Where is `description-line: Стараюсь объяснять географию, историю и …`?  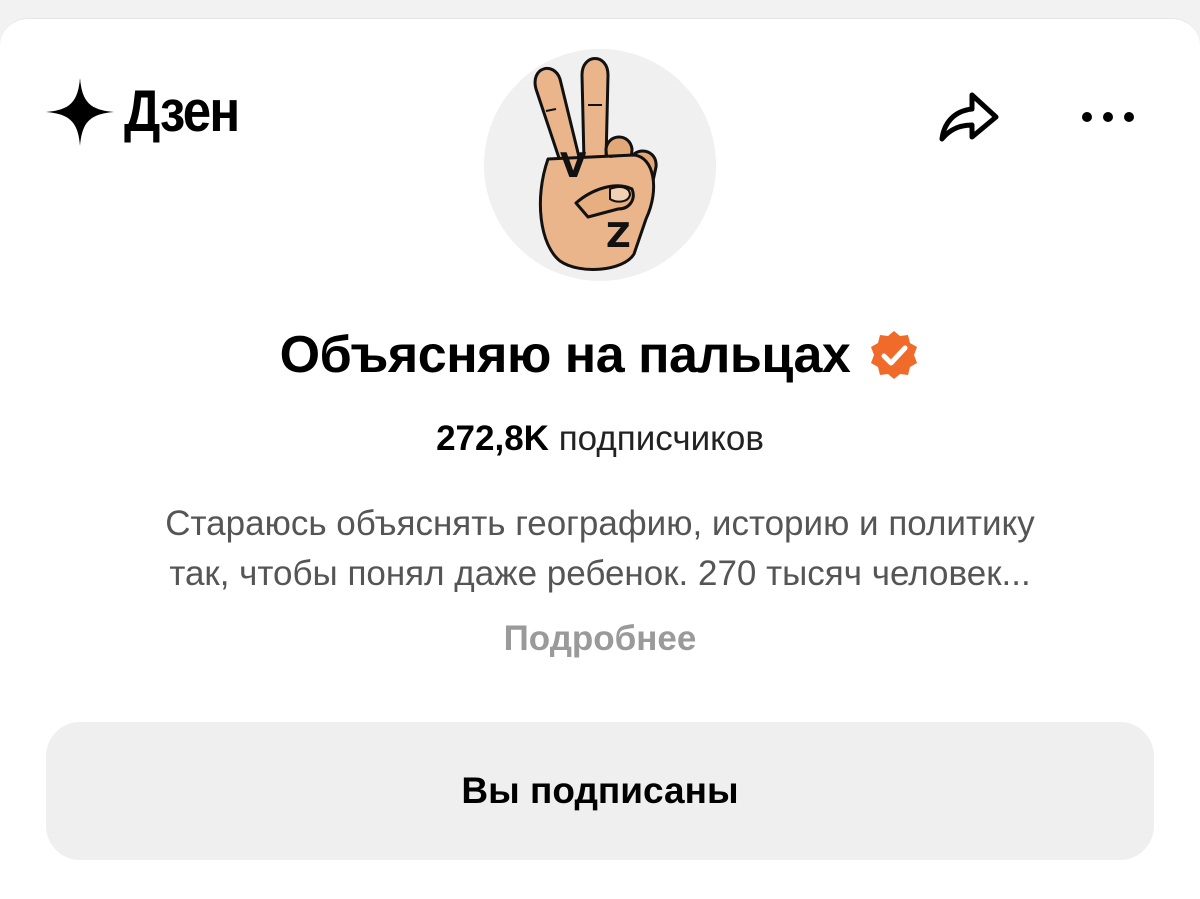 description-line: Стараюсь объяснять географию, историю и … is located at coordinates (600, 523).